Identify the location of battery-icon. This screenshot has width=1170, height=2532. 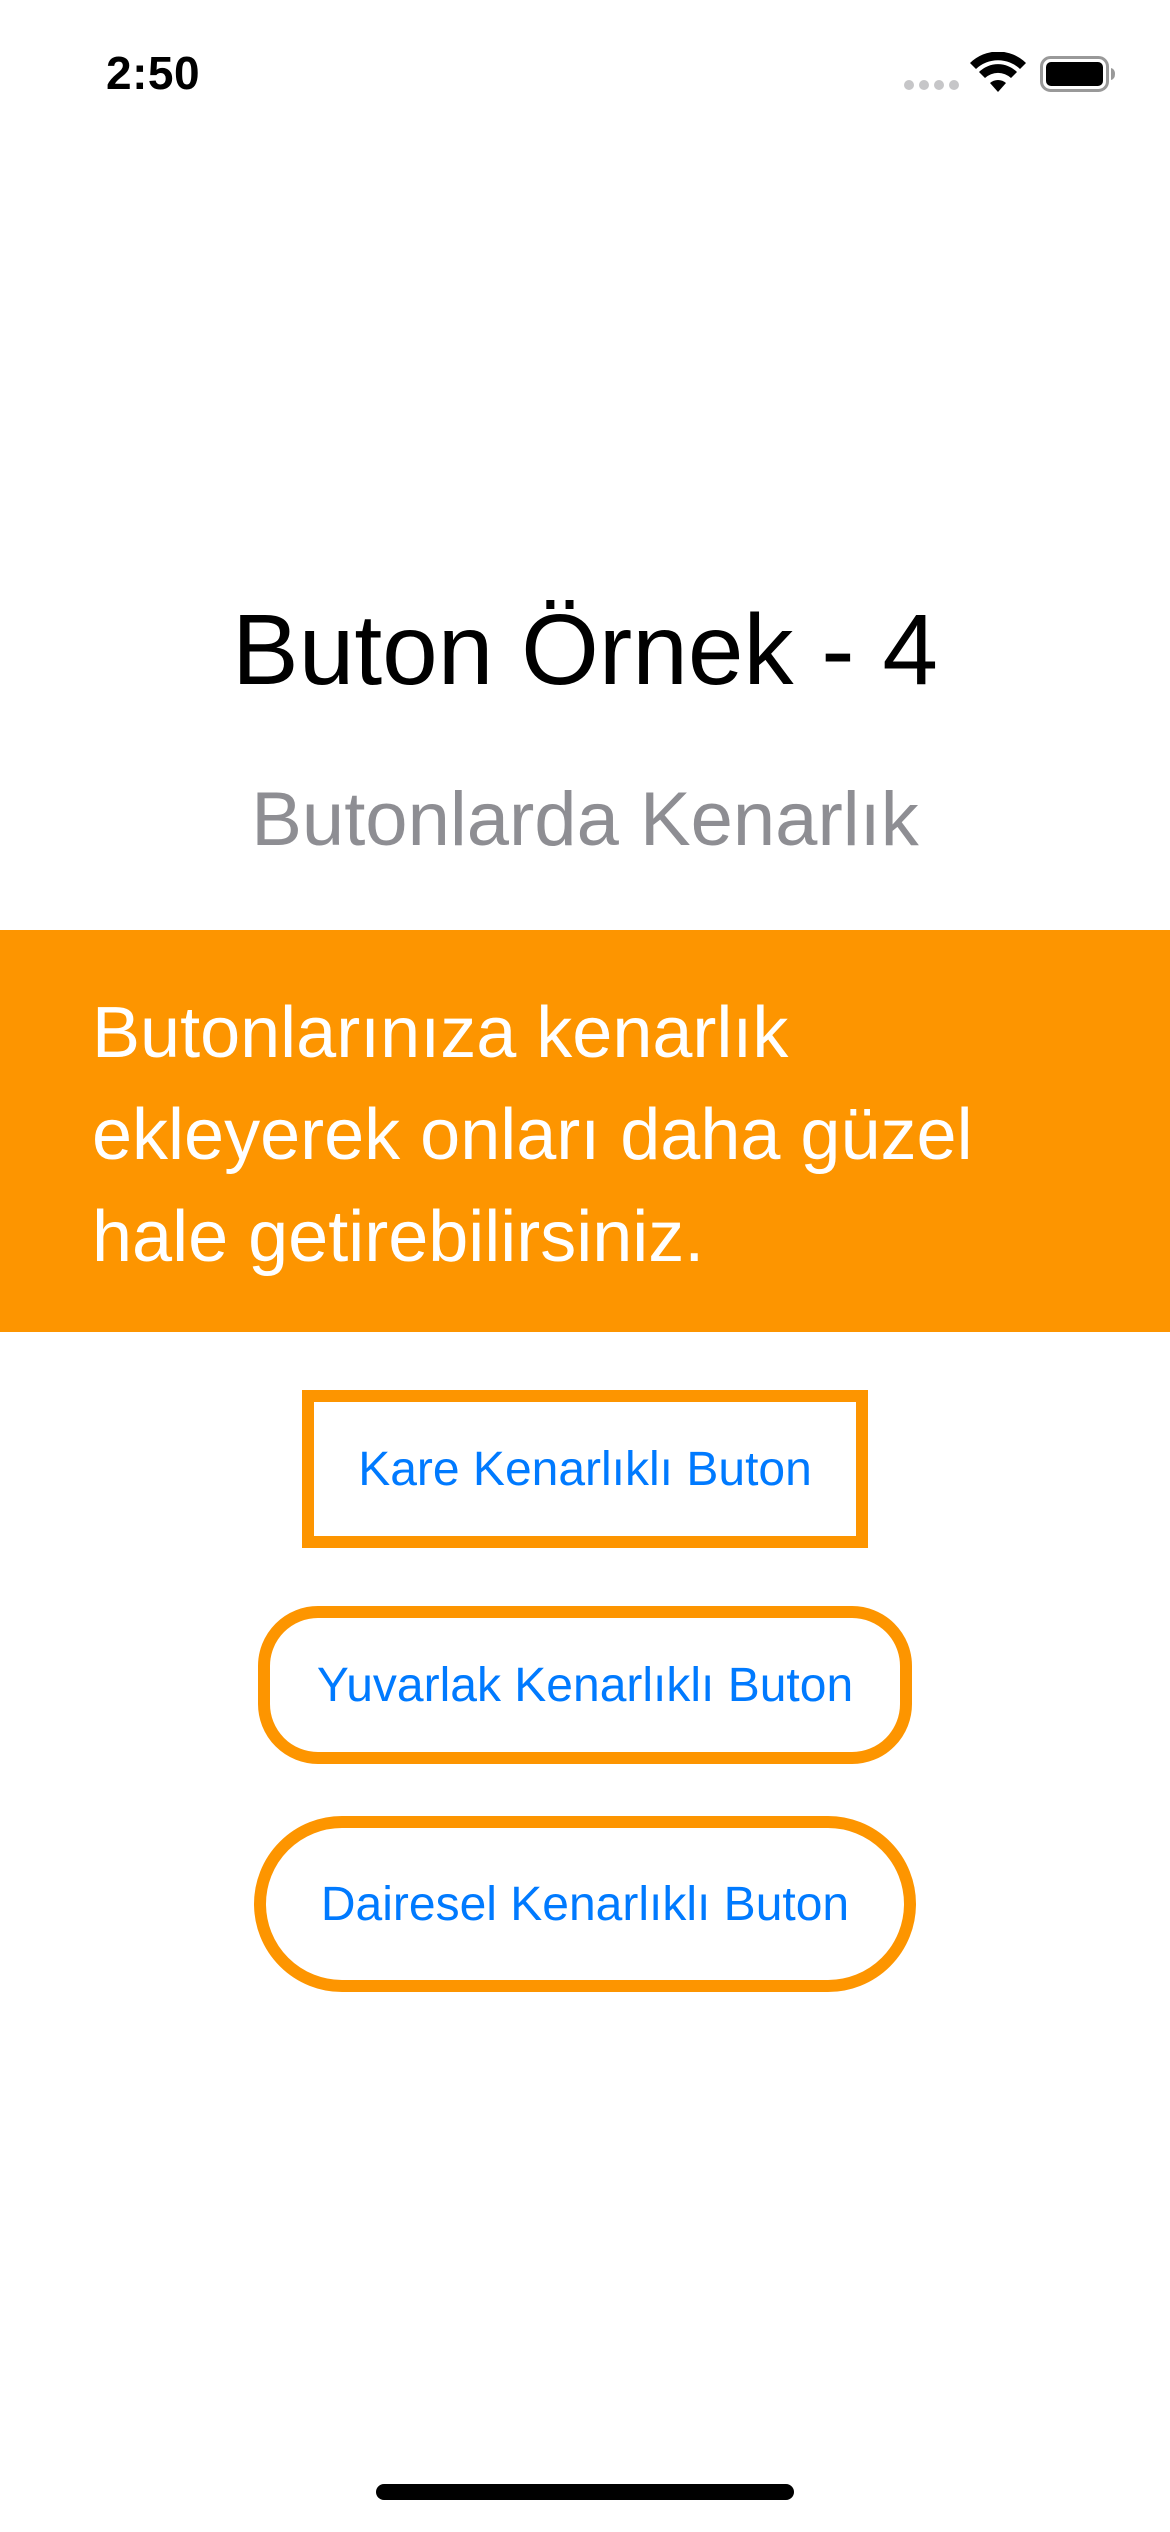
(1077, 74).